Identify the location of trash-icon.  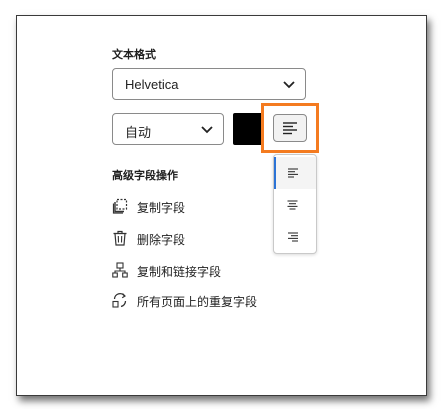
(120, 238).